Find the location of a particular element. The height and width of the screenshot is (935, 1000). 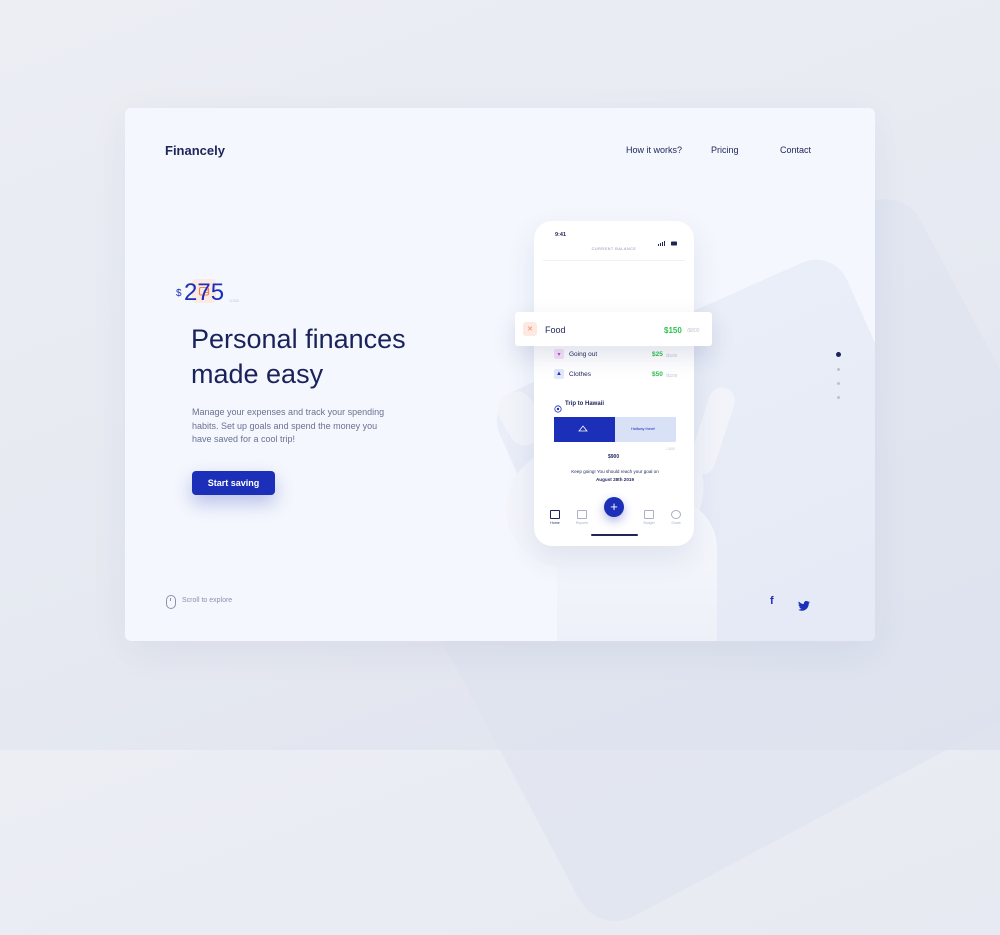

food-total: /$800 is located at coordinates (693, 331).